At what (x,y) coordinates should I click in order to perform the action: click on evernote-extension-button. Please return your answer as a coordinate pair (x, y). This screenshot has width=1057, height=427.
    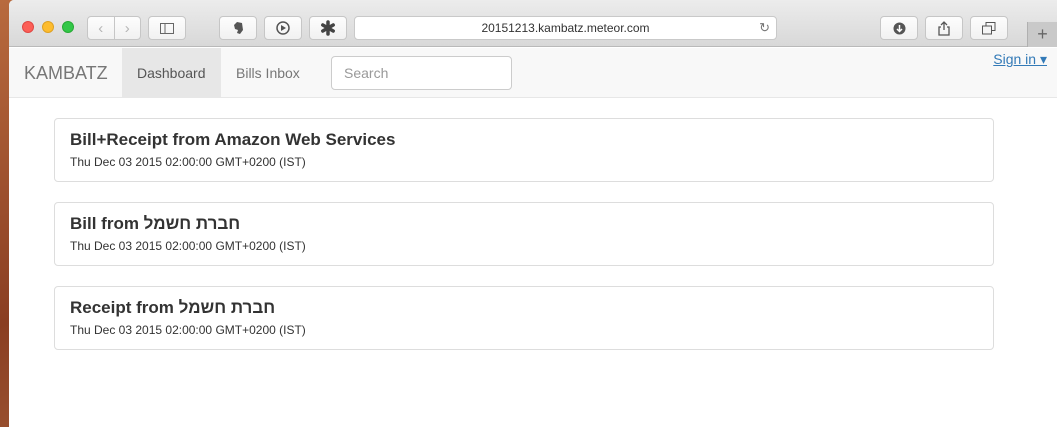
    Looking at the image, I should click on (238, 28).